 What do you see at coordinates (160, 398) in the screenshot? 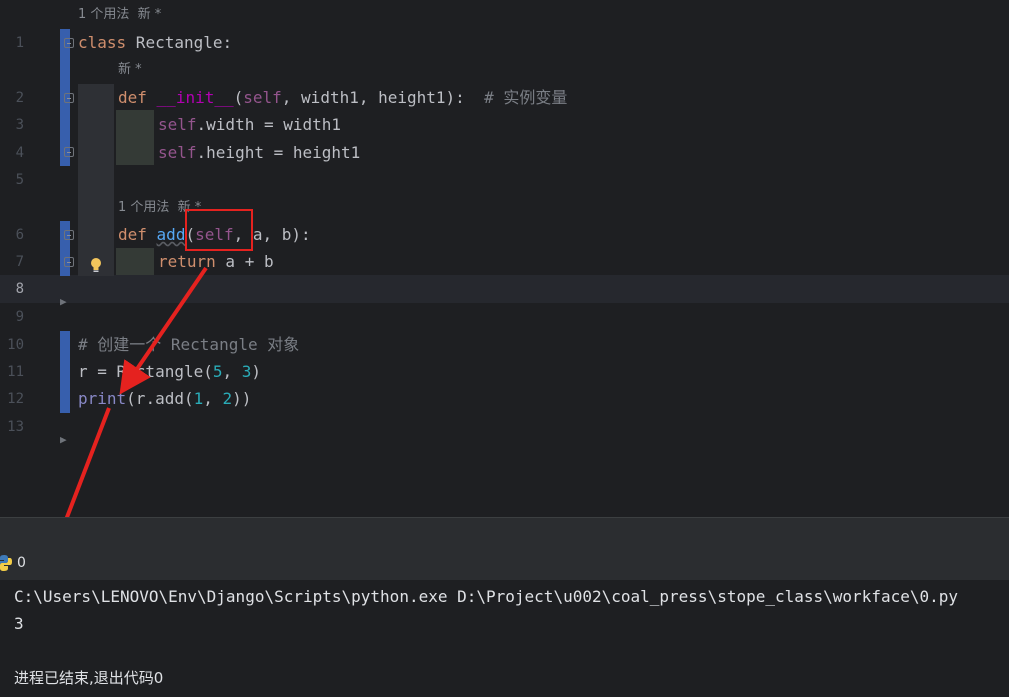
I see `expression: (r.add(` at bounding box center [160, 398].